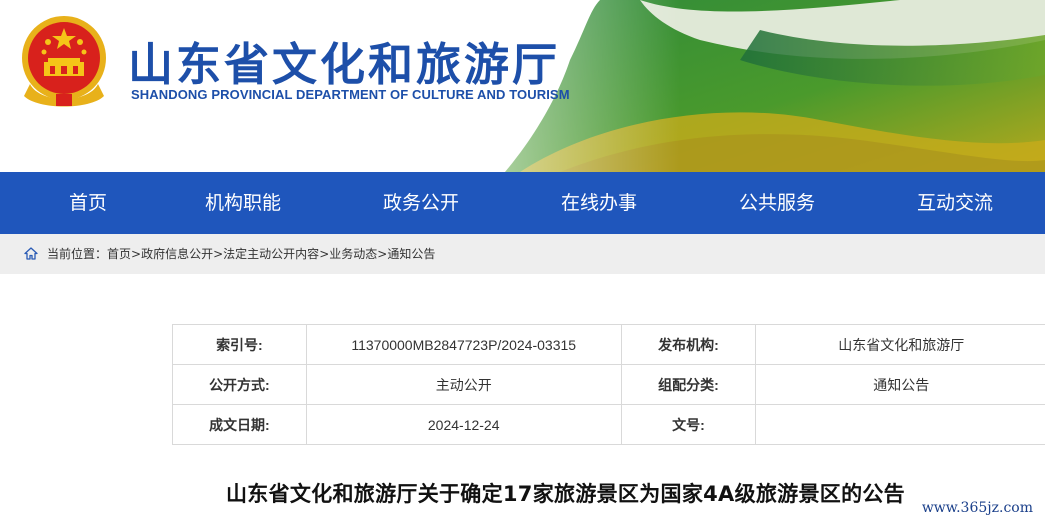 The width and height of the screenshot is (1045, 527). What do you see at coordinates (522, 203) in the screenshot?
I see `main-nav: 首页 机构职能 政务公开 在线办事 公共服务 互动交流` at bounding box center [522, 203].